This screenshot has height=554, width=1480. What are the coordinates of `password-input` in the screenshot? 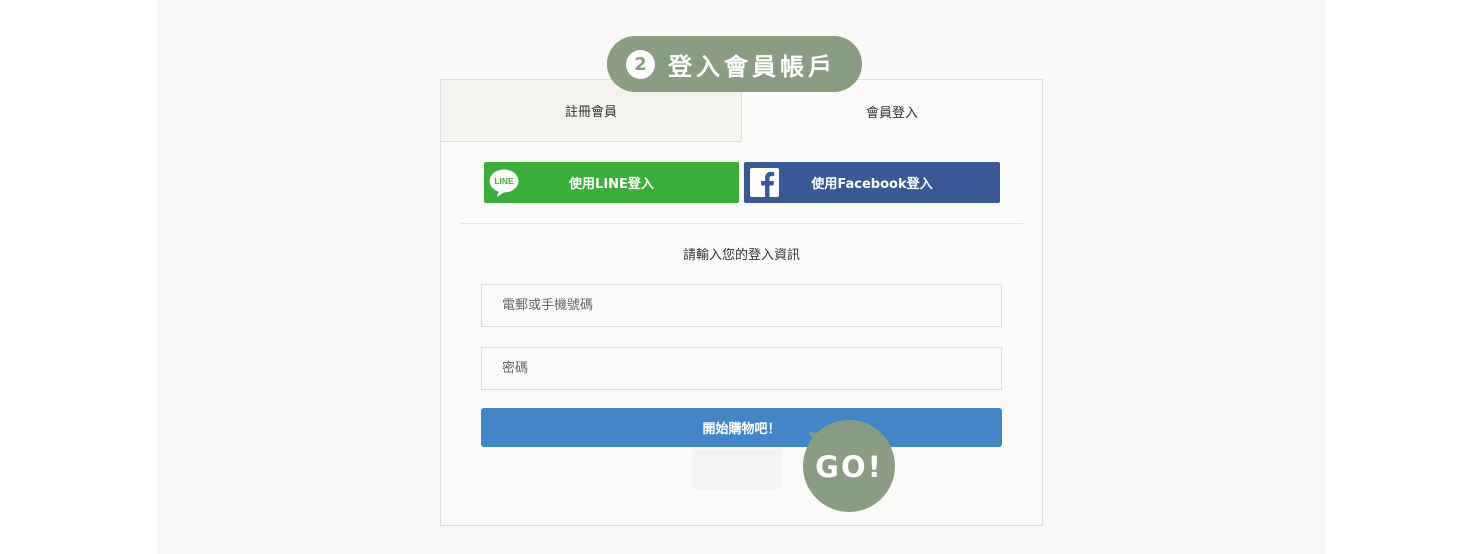 It's located at (741, 368).